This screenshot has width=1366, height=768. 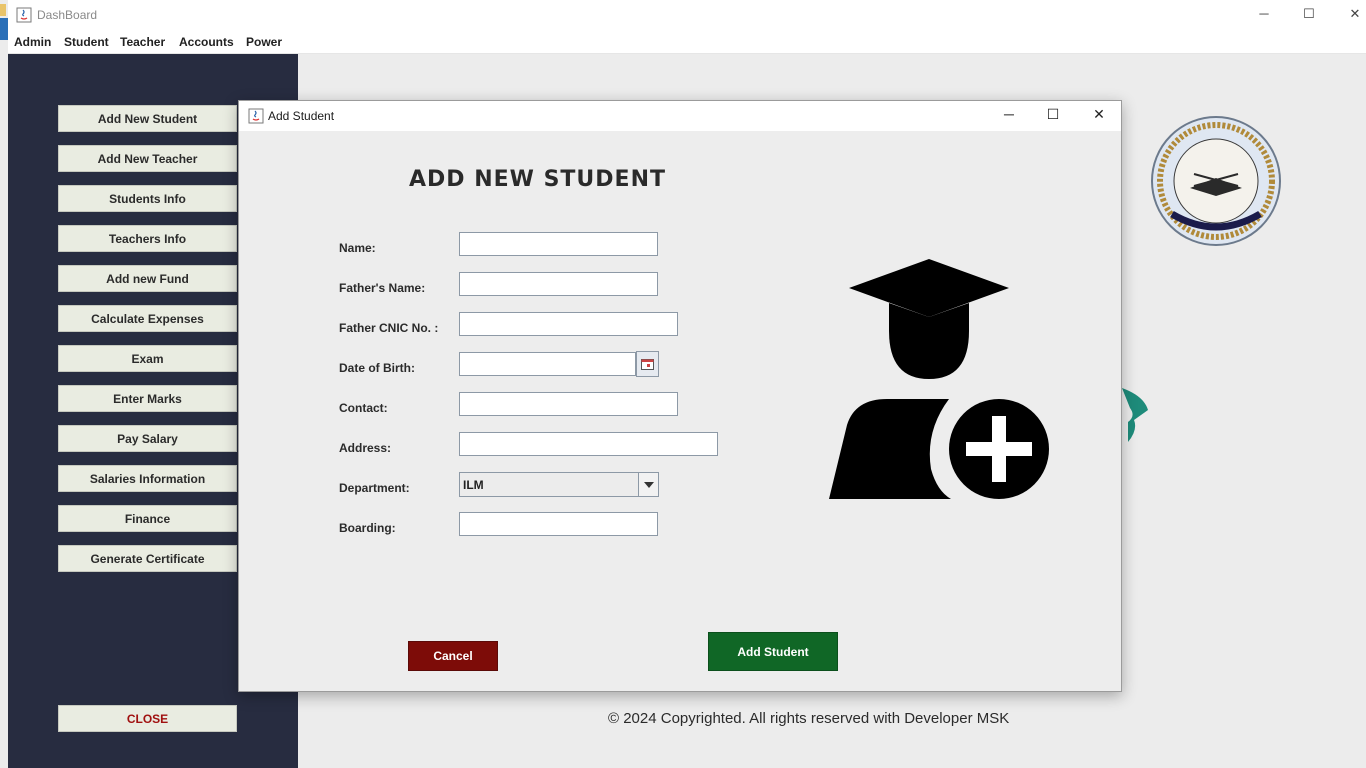 What do you see at coordinates (363, 408) in the screenshot?
I see `contact-label: Contact:` at bounding box center [363, 408].